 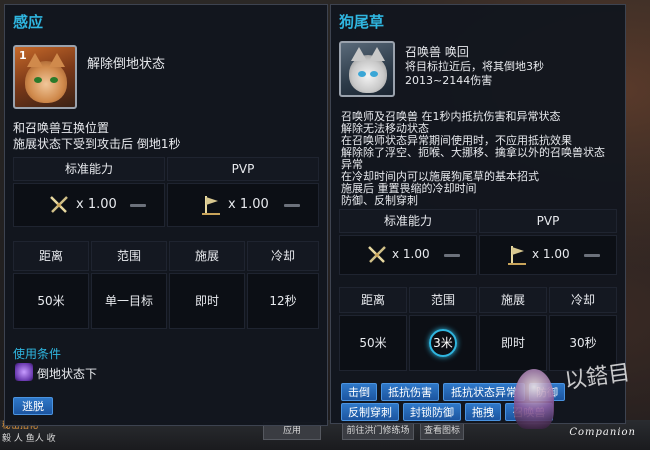 What do you see at coordinates (362, 22) in the screenshot?
I see `right-panel-title: 狗尾草` at bounding box center [362, 22].